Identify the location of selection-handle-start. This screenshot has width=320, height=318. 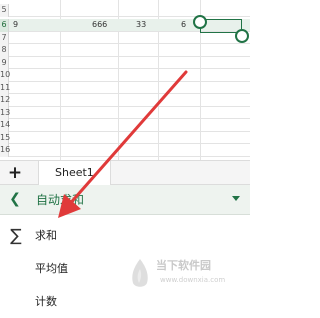
(200, 22).